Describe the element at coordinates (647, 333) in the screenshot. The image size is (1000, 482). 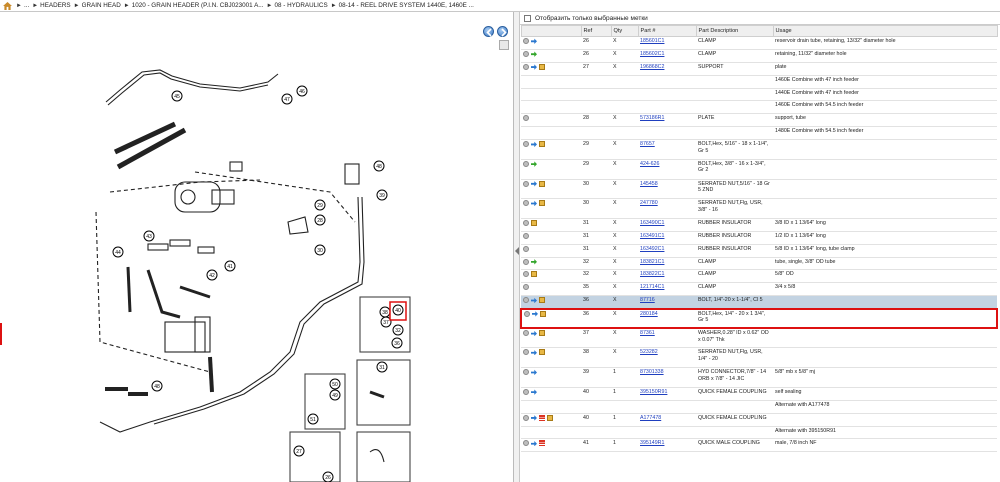
I see `part-number-link: 87361` at that location.